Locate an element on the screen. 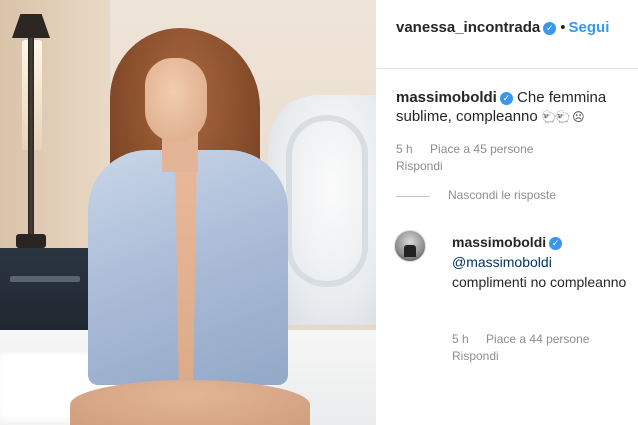 The width and height of the screenshot is (638, 425). reply-reply-button: Rispondi is located at coordinates (475, 356).